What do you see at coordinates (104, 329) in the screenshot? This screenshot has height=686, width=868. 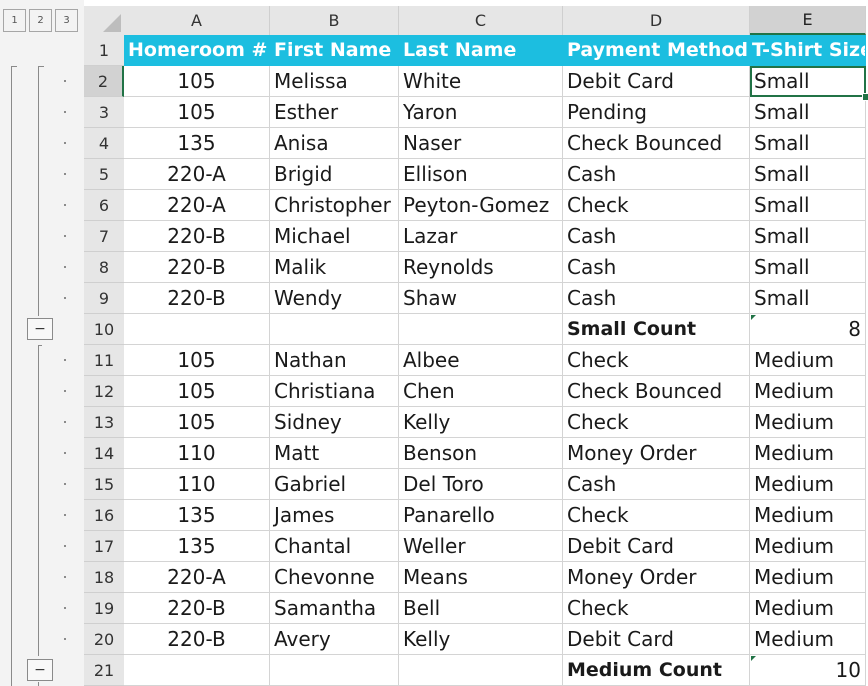 I see `row-header-10: 10` at bounding box center [104, 329].